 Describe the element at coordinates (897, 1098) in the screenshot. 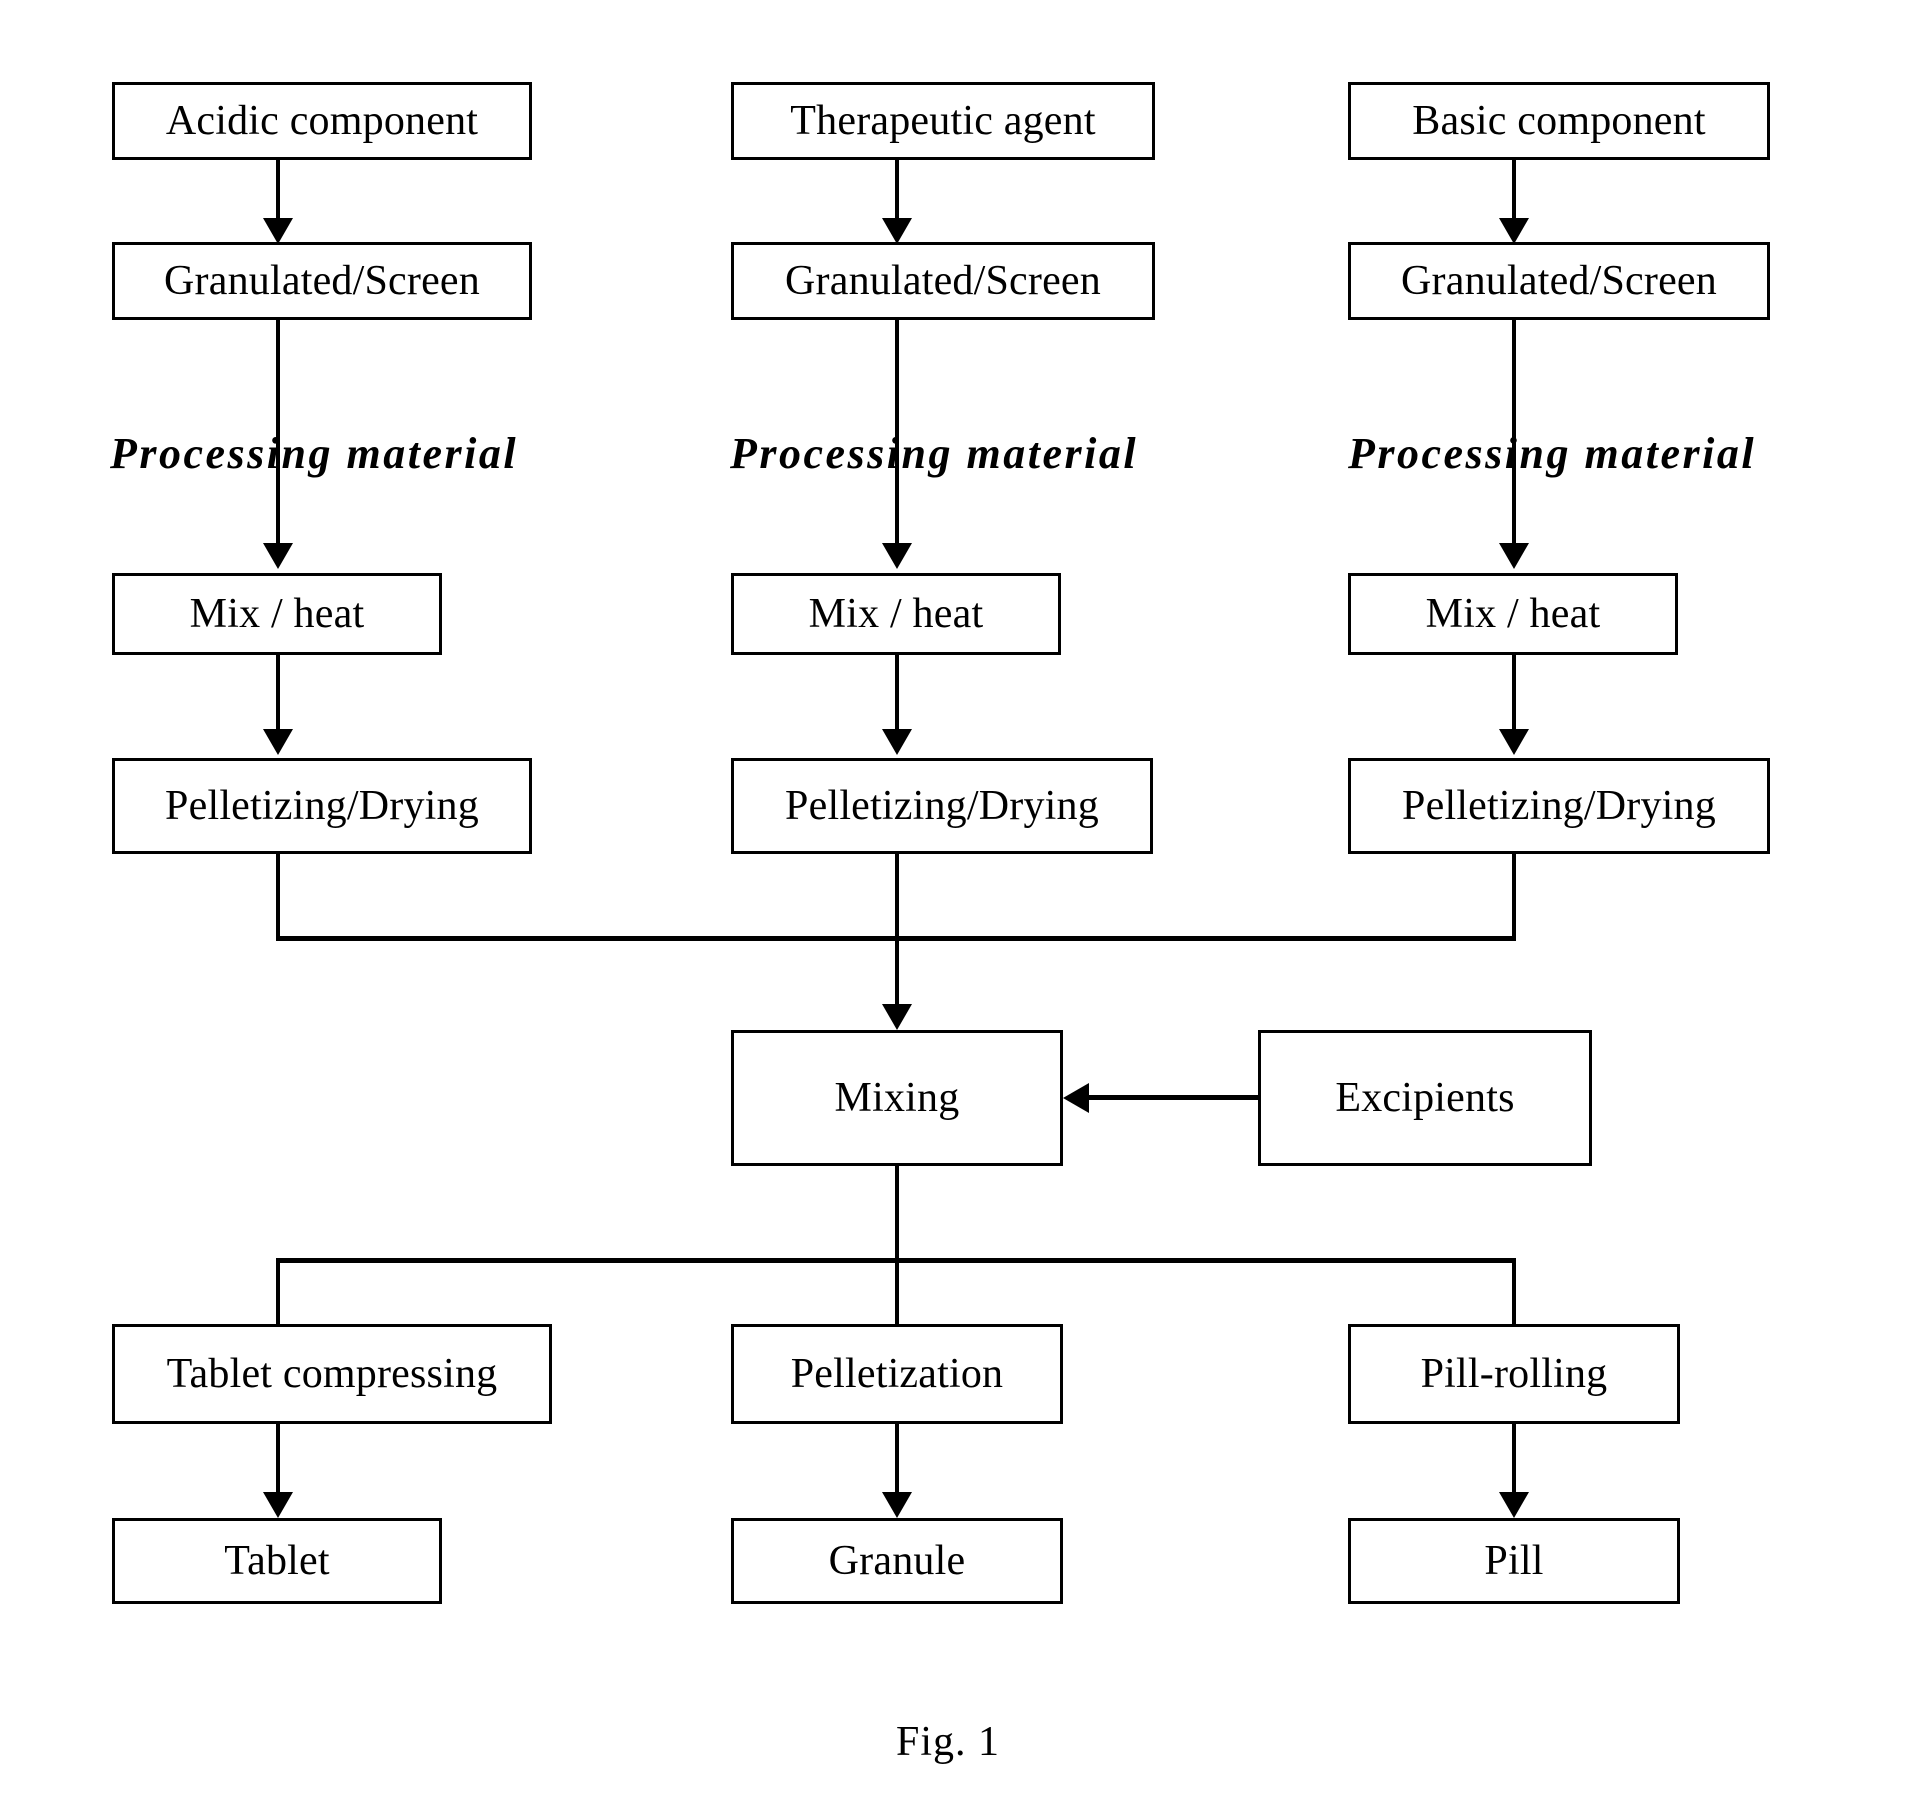

I see `node-mixing: Mixing` at that location.